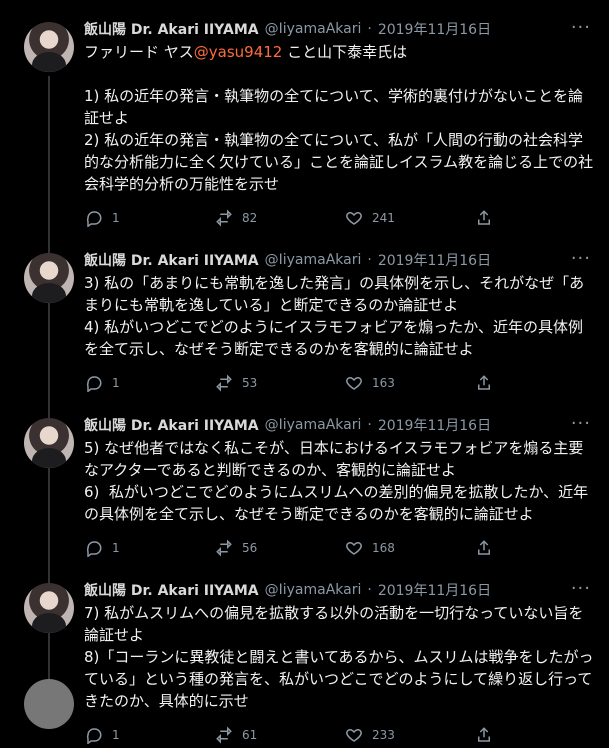 Image resolution: width=609 pixels, height=748 pixels. I want to click on retweet-button: 82, so click(279, 218).